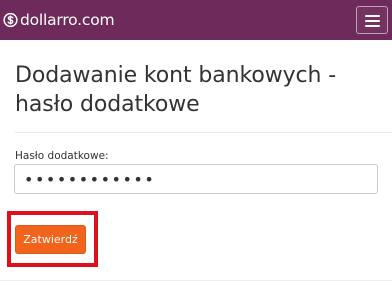 The image size is (392, 281). What do you see at coordinates (372, 20) in the screenshot?
I see `menu-toggle-button` at bounding box center [372, 20].